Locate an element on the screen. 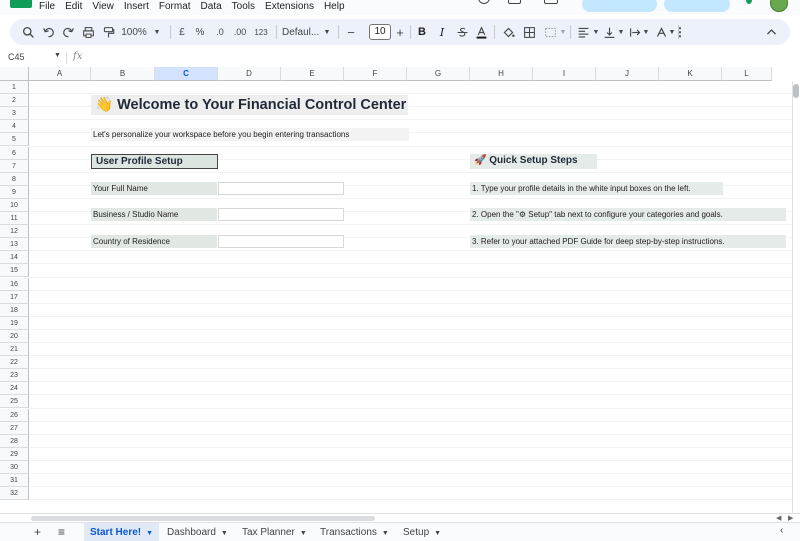  menu-data: Data is located at coordinates (211, 6).